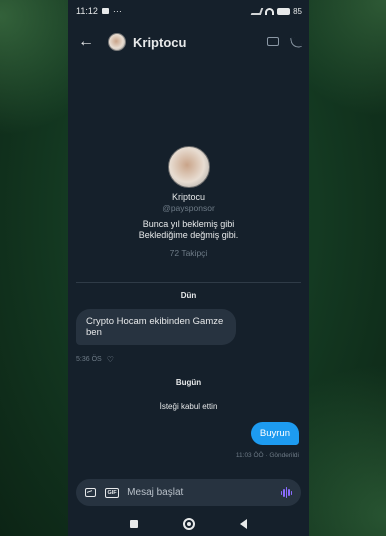 The width and height of the screenshot is (386, 536). Describe the element at coordinates (297, 11) in the screenshot. I see `battery-level: 85` at that location.